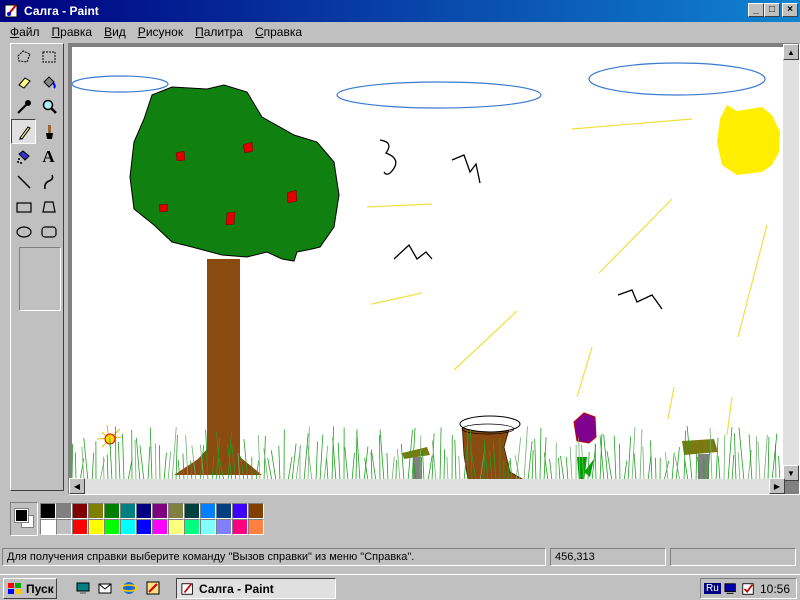 The height and width of the screenshot is (600, 800). I want to click on menu-colors: Палитра, so click(219, 32).